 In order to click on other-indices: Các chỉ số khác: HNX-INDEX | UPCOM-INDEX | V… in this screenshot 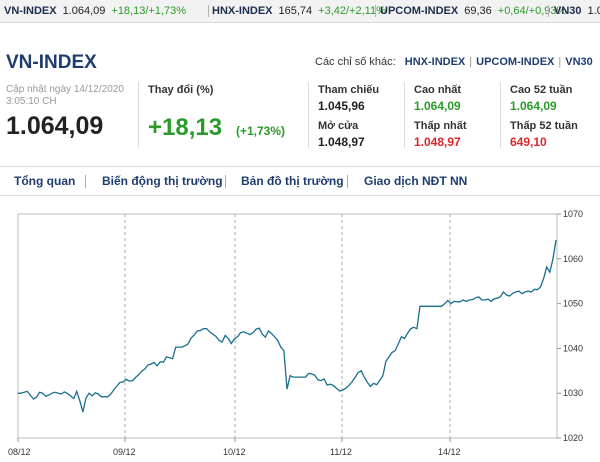, I will do `click(454, 62)`.